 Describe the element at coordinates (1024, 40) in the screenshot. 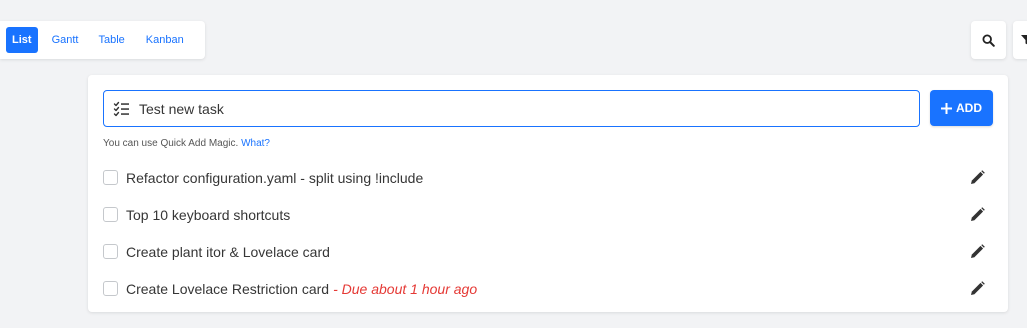

I see `filter-icon` at that location.